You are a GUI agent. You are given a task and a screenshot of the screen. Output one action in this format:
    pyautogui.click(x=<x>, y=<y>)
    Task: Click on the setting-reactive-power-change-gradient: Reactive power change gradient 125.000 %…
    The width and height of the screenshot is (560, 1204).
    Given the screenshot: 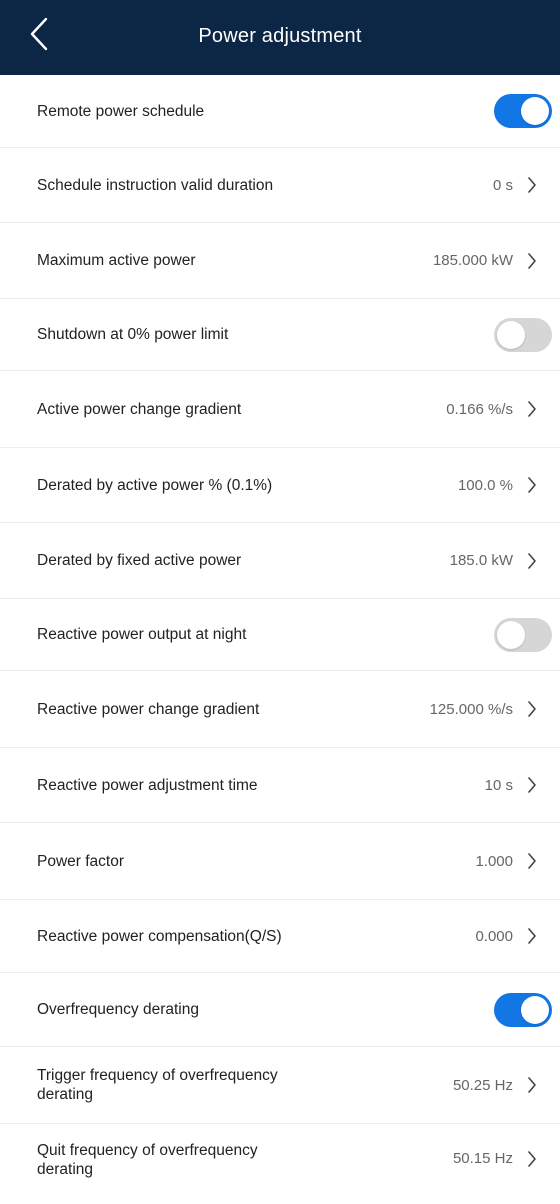 What is the action you would take?
    pyautogui.click(x=280, y=709)
    